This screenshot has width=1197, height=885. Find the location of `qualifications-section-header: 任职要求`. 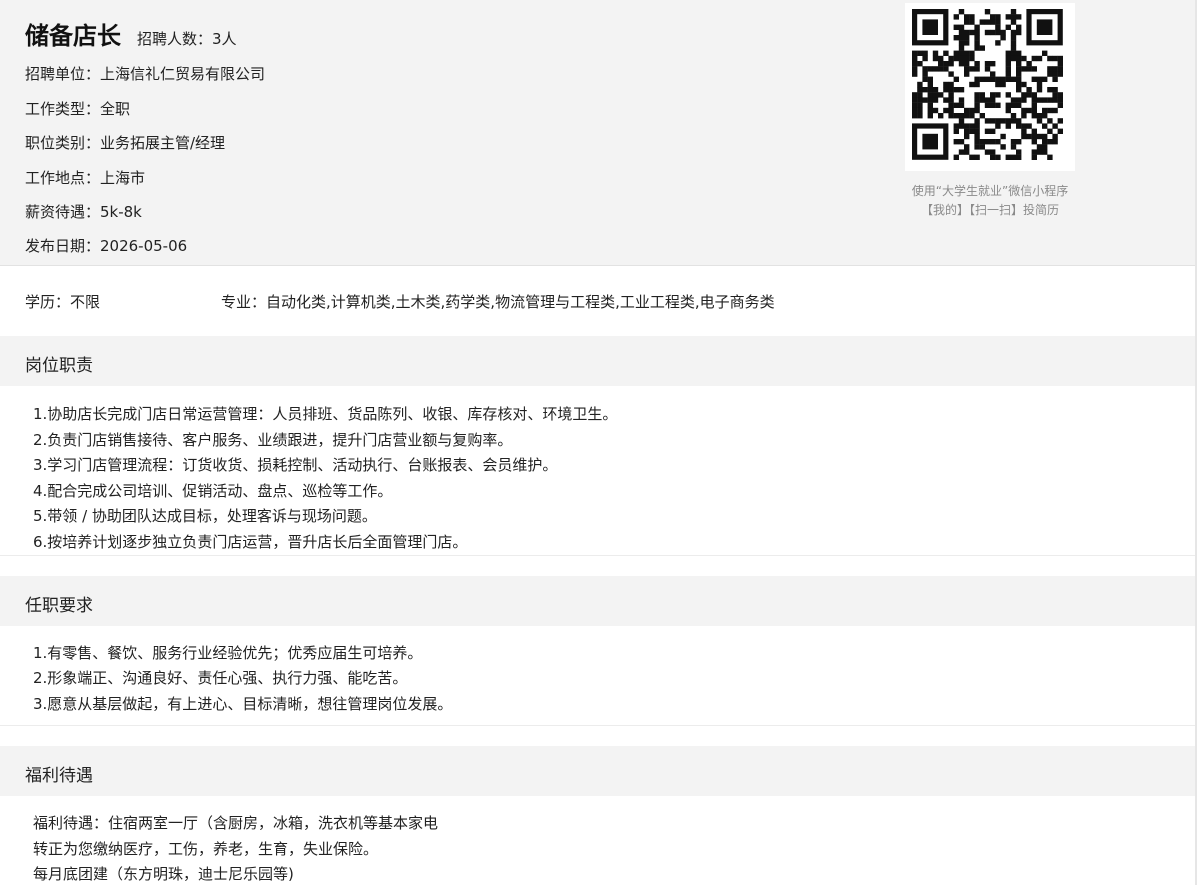

qualifications-section-header: 任职要求 is located at coordinates (598, 601).